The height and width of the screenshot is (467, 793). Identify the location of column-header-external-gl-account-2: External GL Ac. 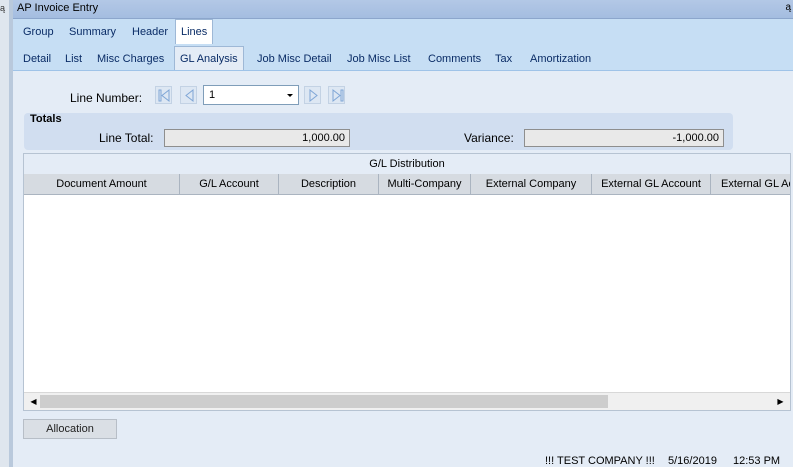
(750, 184).